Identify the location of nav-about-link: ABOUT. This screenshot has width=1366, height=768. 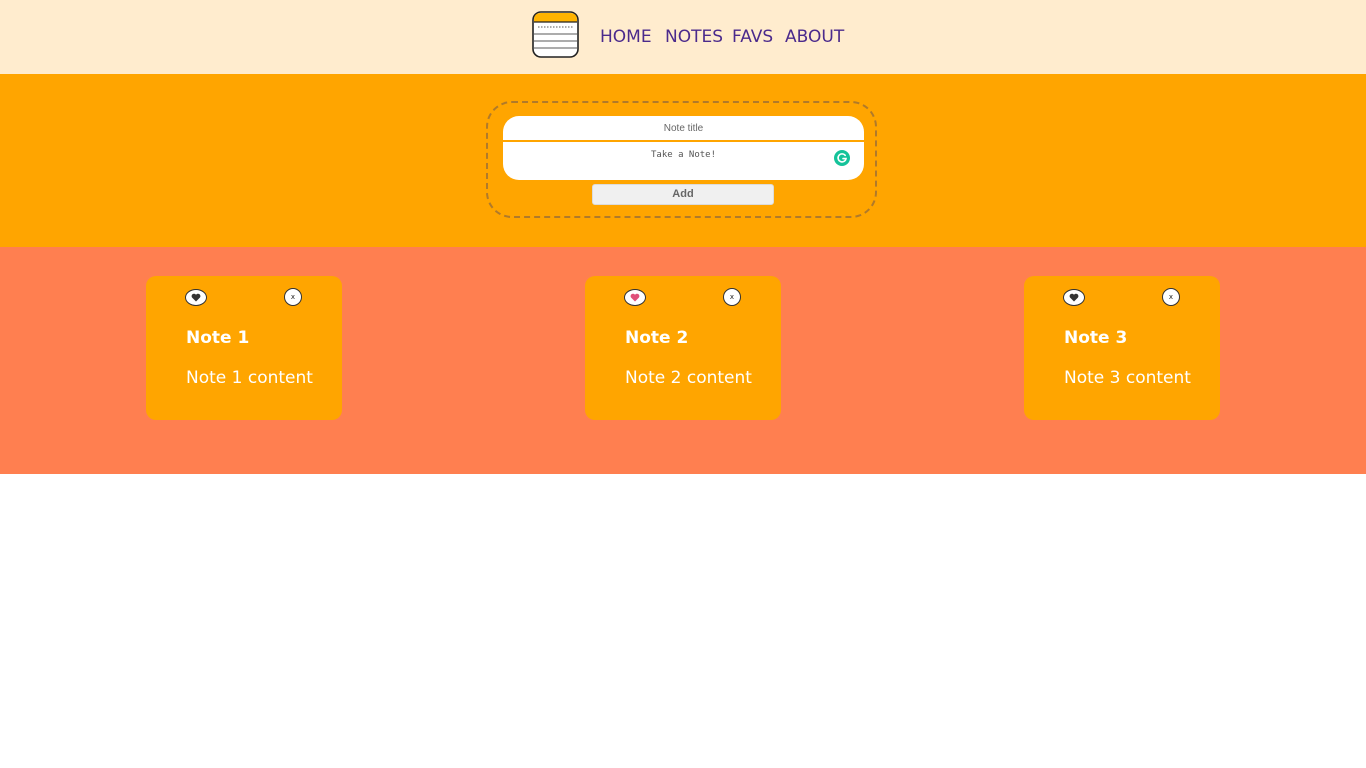
(814, 37).